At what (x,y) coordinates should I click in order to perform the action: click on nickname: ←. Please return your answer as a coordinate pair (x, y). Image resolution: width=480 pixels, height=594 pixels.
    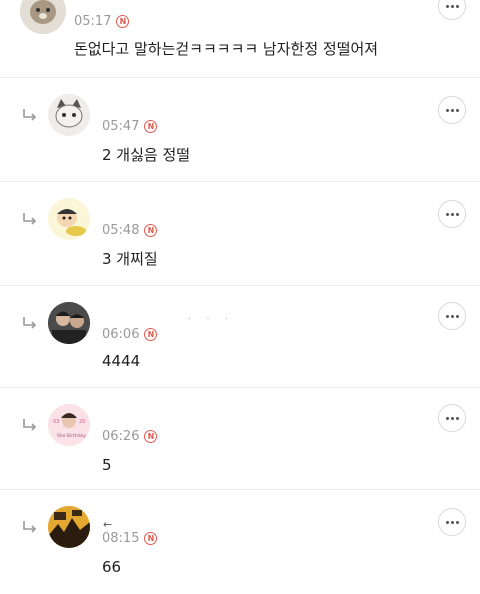
    Looking at the image, I should click on (108, 524).